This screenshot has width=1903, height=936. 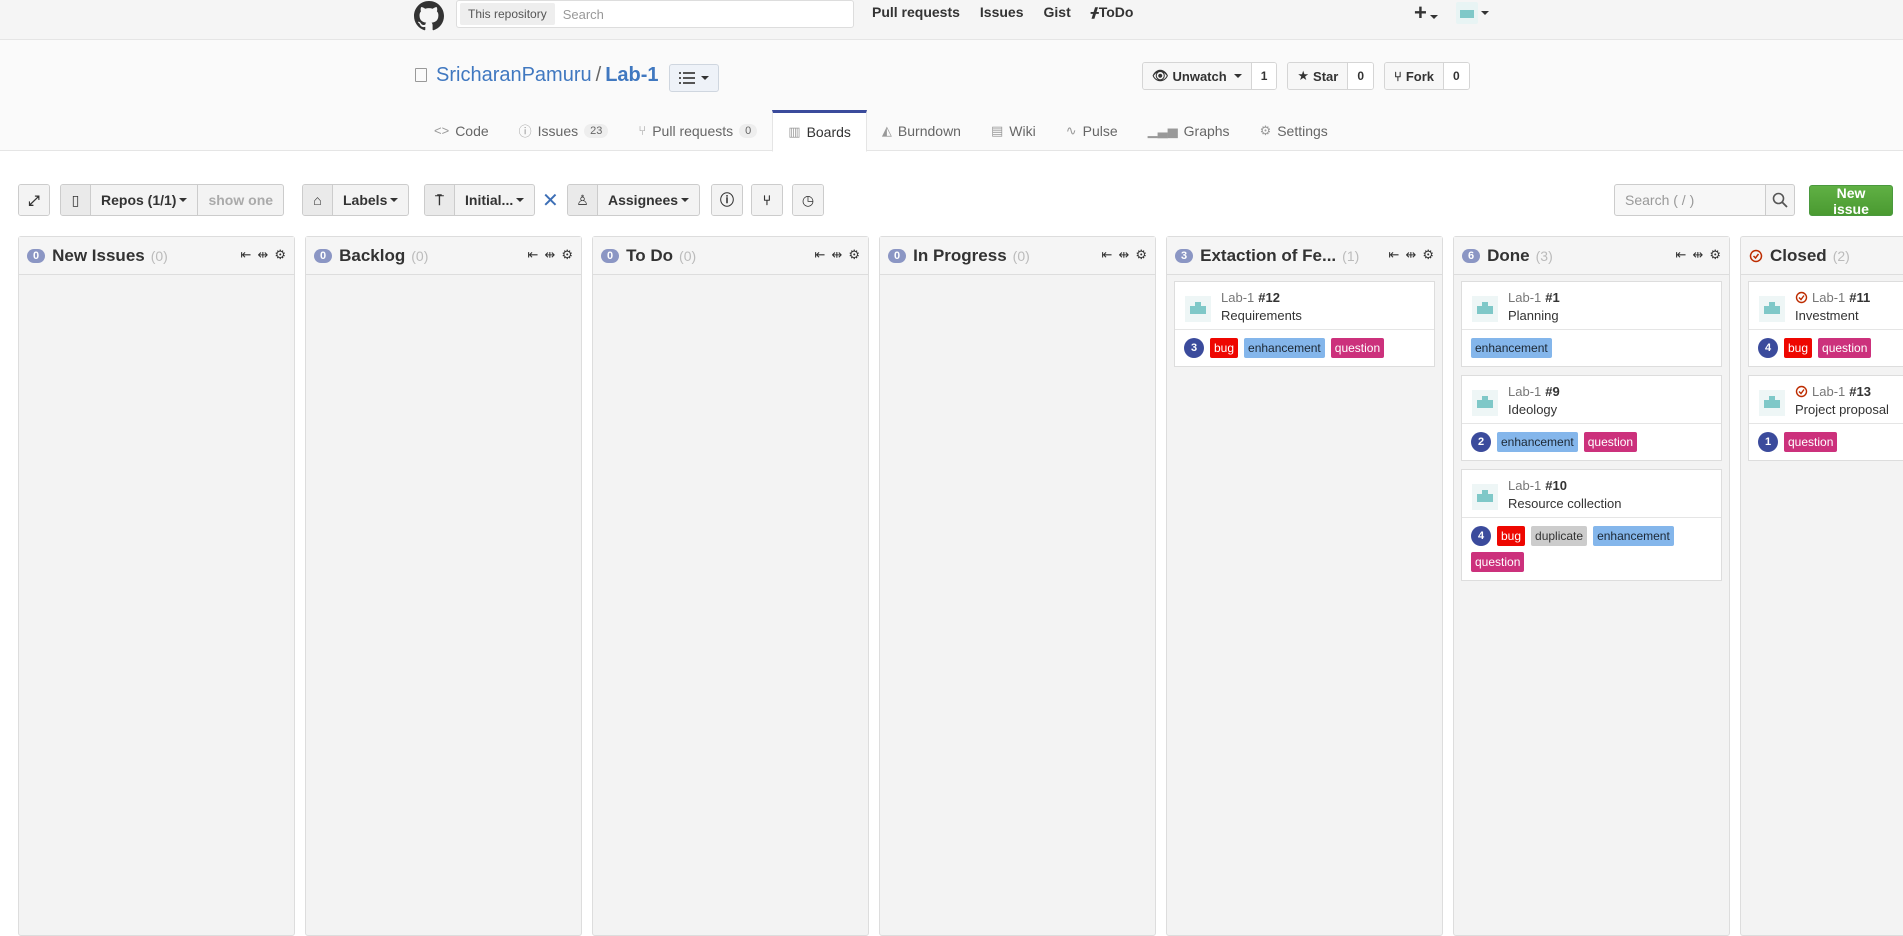 I want to click on nav-todo: ᚋToDo, so click(x=1112, y=12).